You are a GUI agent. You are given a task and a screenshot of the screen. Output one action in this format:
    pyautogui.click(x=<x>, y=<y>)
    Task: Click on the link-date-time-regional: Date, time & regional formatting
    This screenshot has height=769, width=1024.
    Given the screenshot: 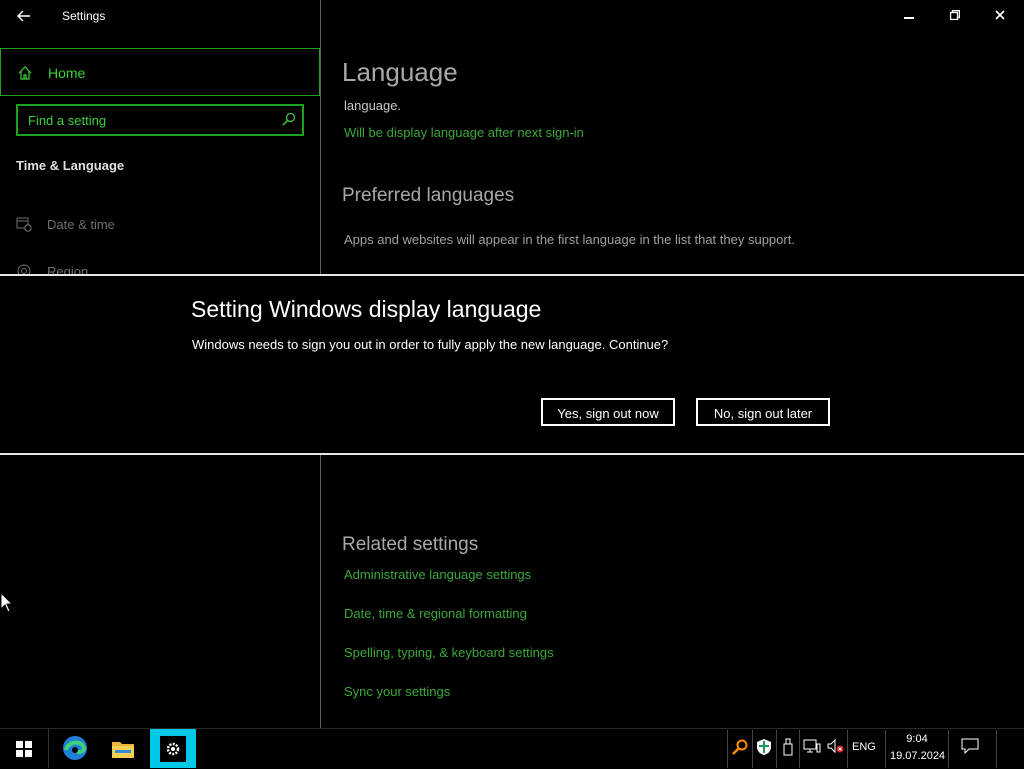 What is the action you would take?
    pyautogui.click(x=435, y=613)
    